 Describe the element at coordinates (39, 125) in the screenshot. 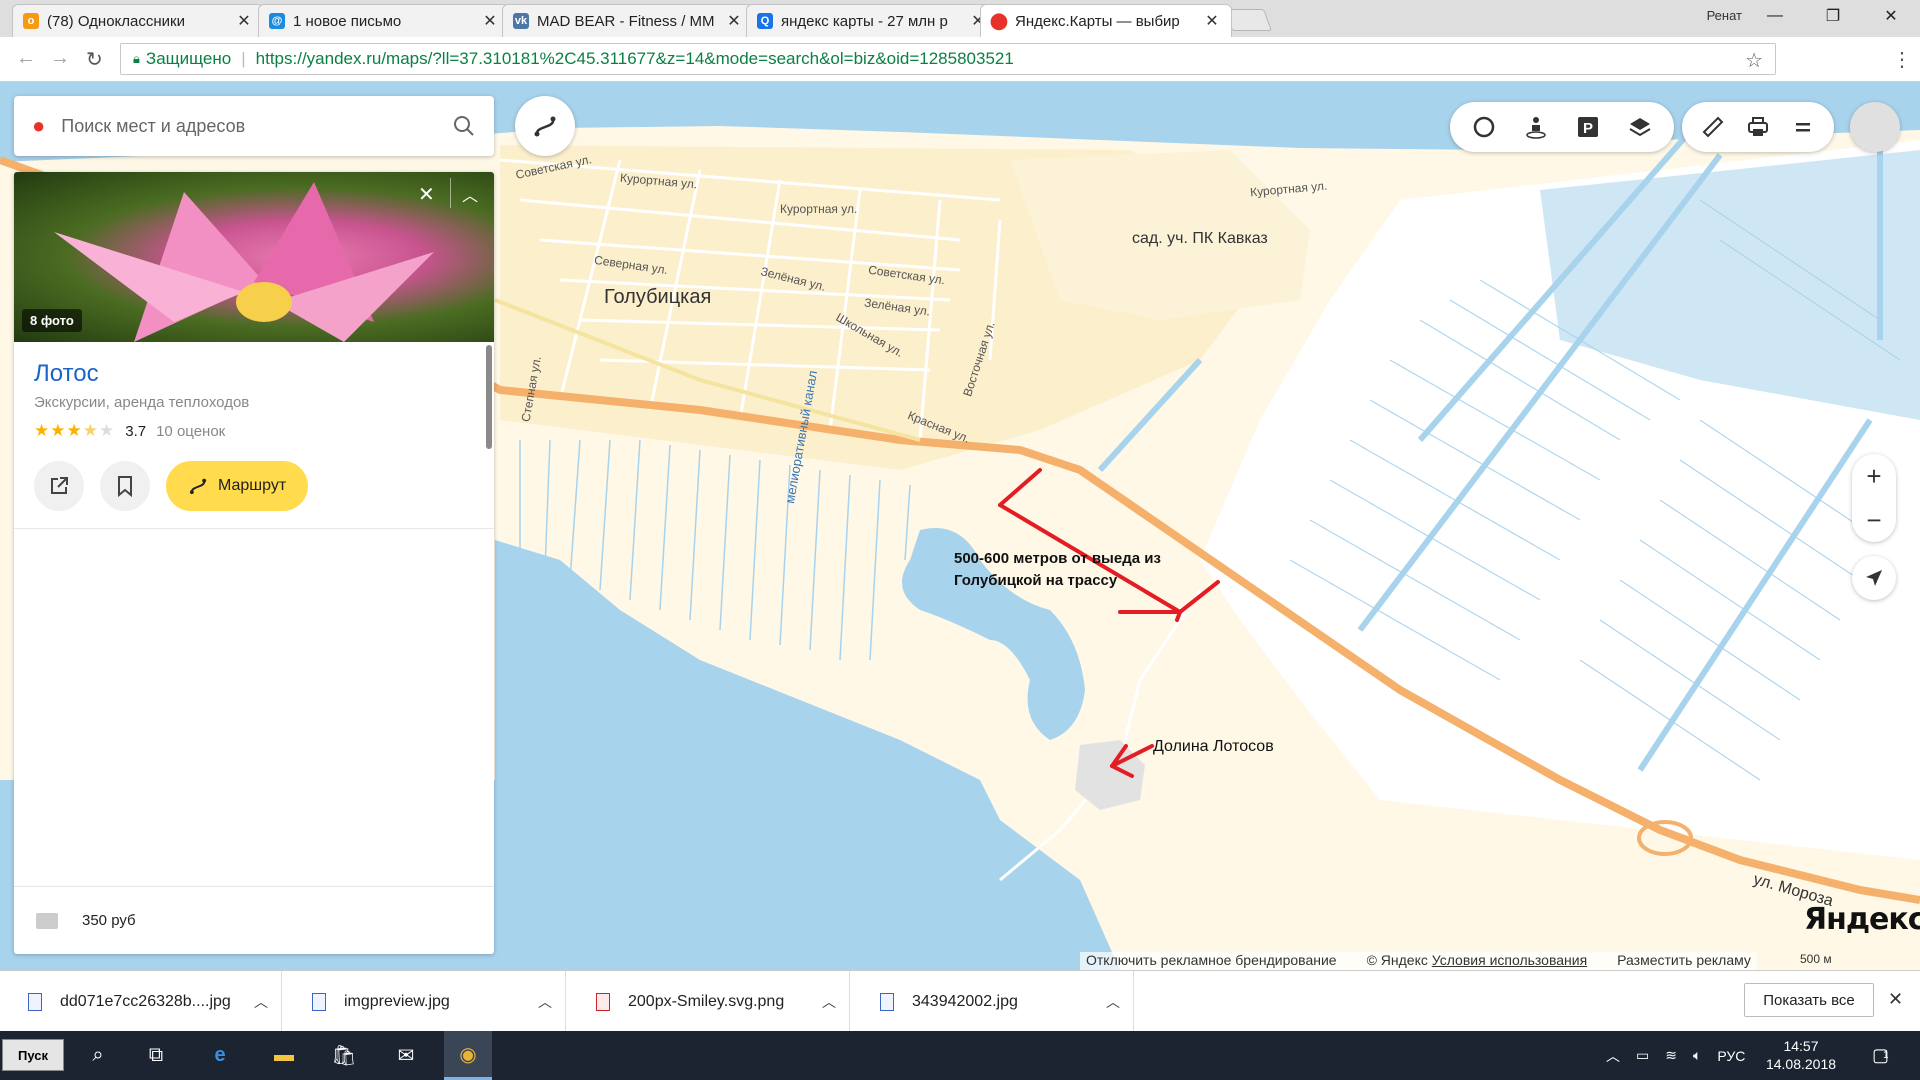

I see `map-pin-icon: ●` at that location.